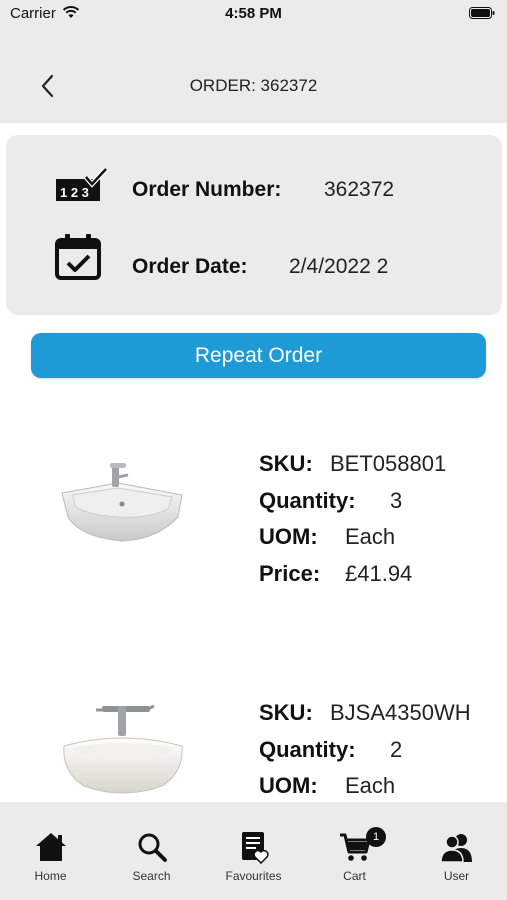 Image resolution: width=507 pixels, height=900 pixels. What do you see at coordinates (482, 13) in the screenshot?
I see `battery-icon` at bounding box center [482, 13].